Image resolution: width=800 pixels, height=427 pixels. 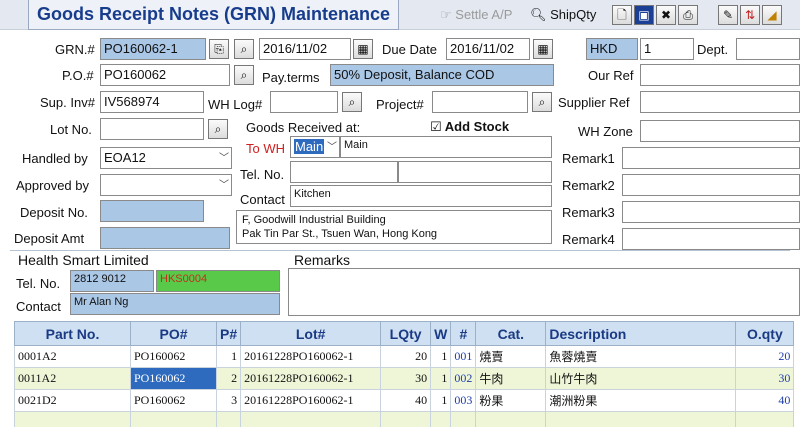 I want to click on transfer-icon: ⇅, so click(x=750, y=15).